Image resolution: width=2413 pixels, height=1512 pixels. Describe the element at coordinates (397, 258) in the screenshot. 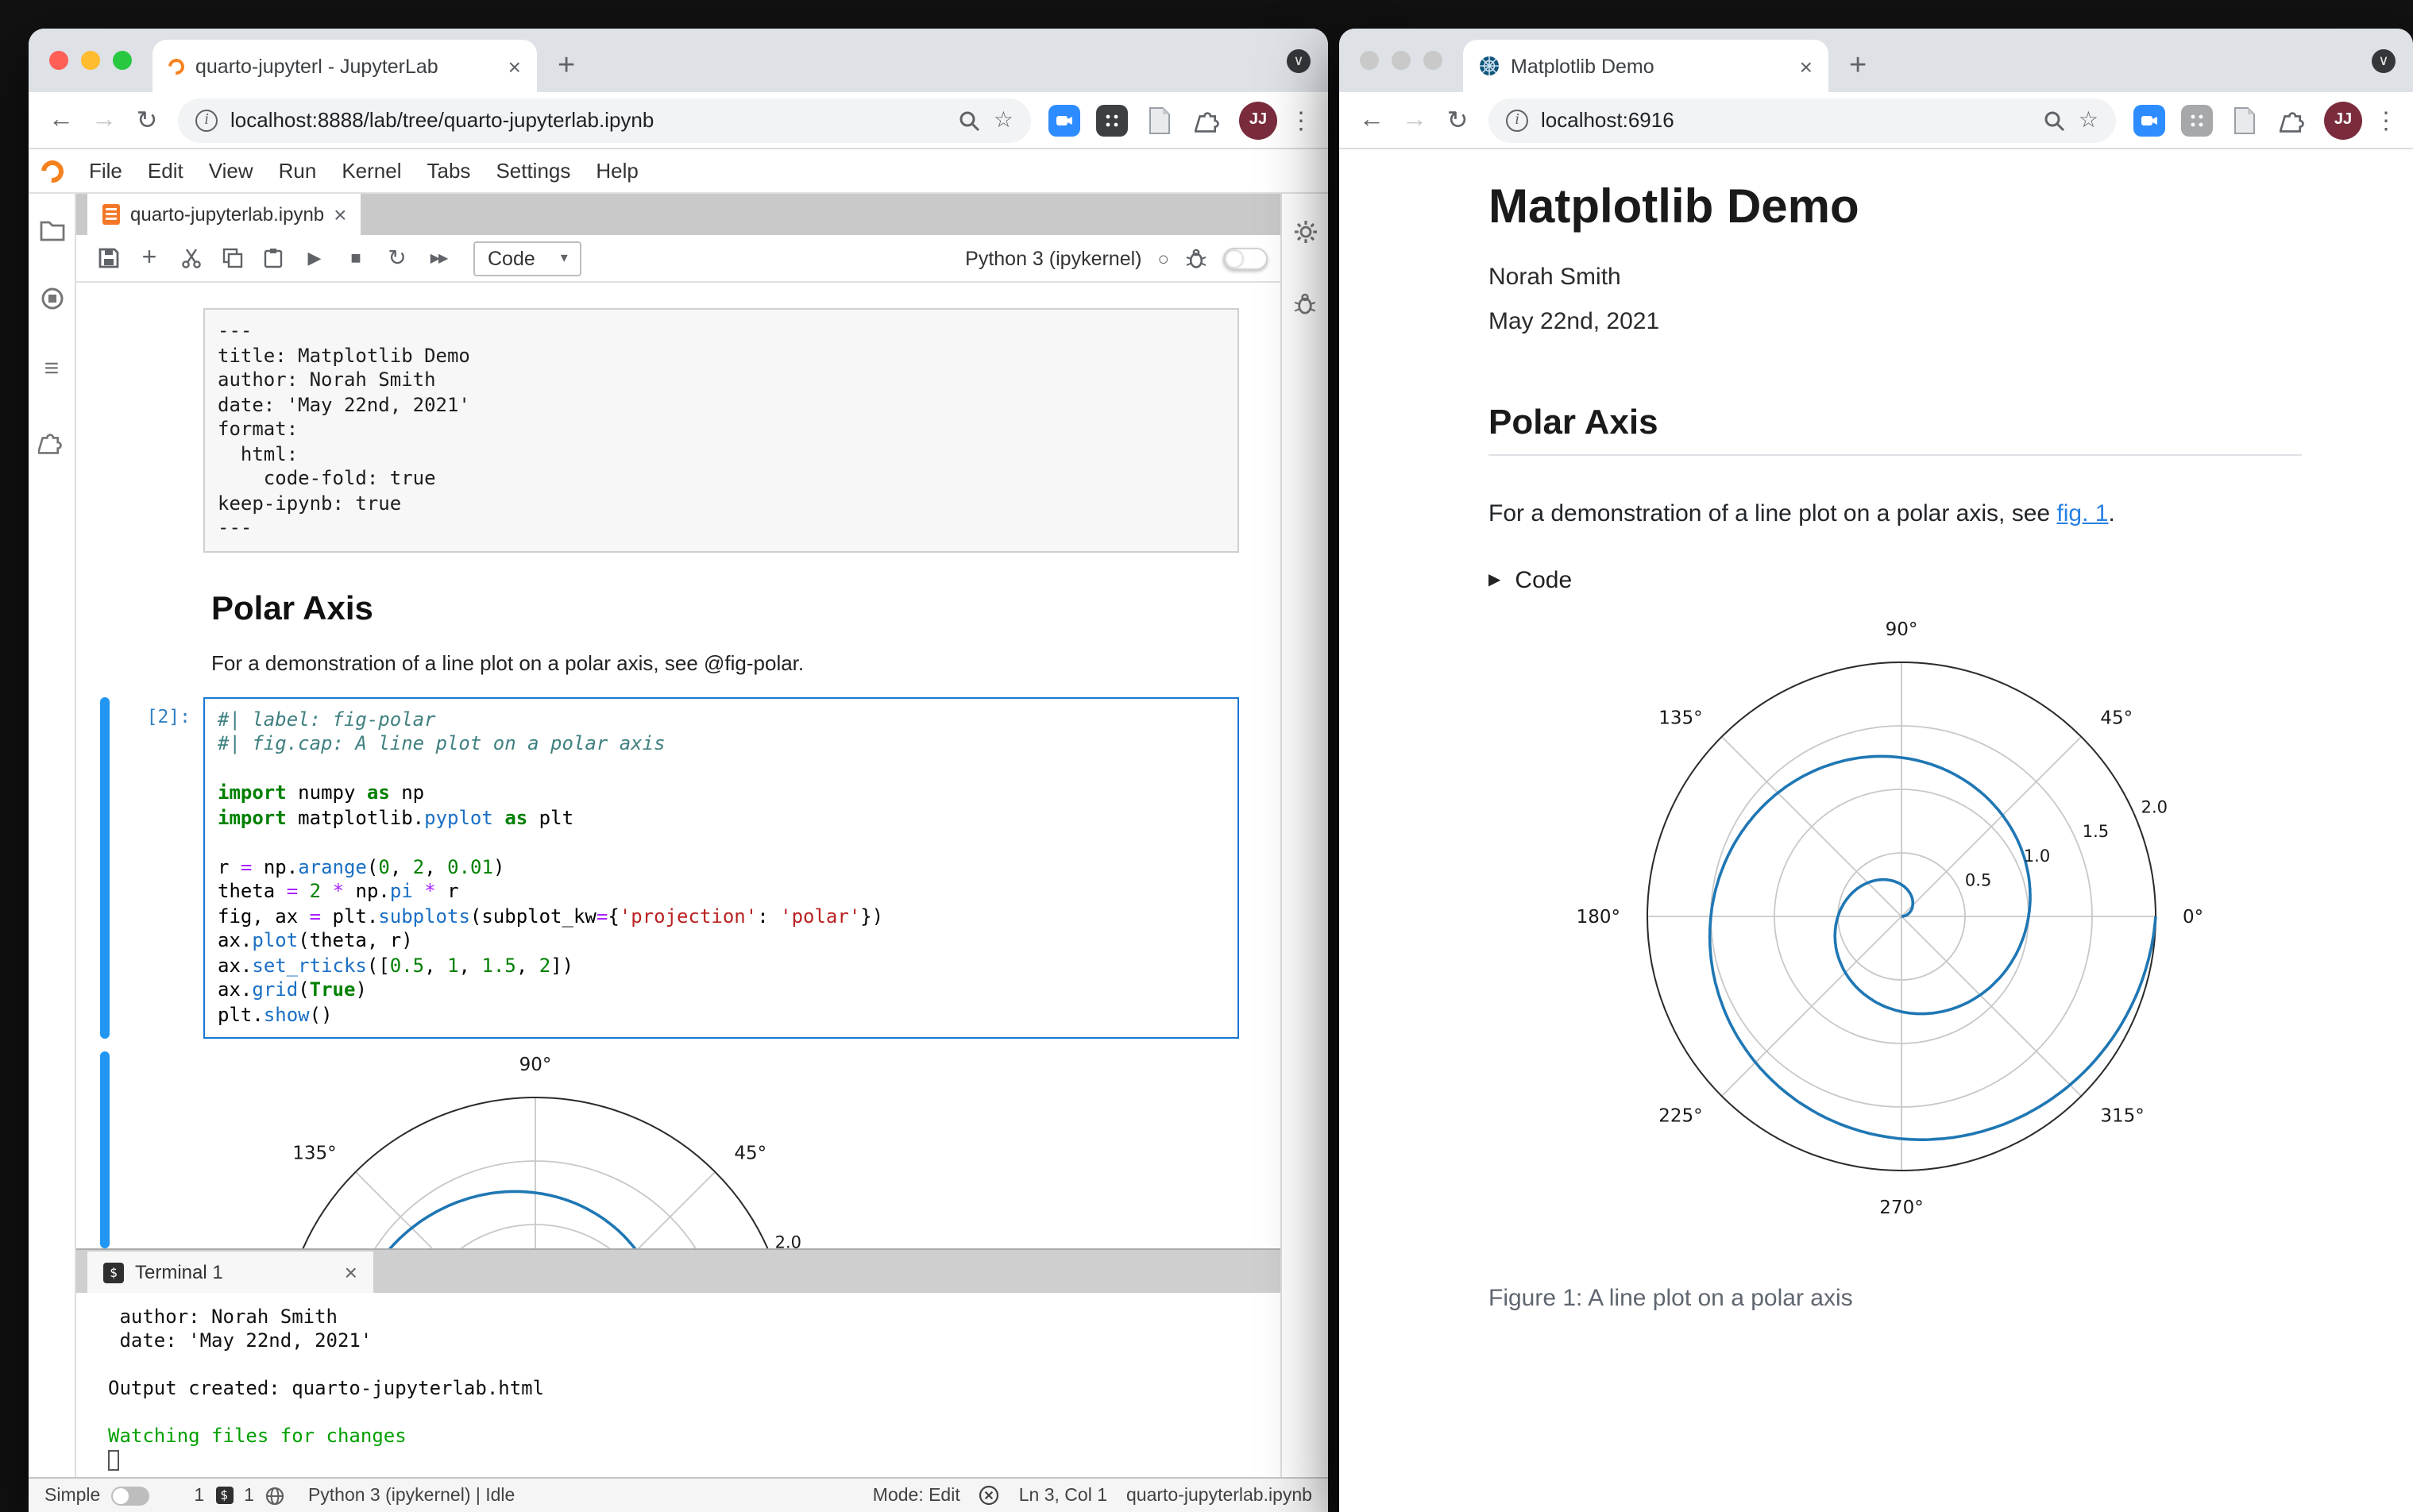

I see `restart-kernel-button: ↻` at that location.